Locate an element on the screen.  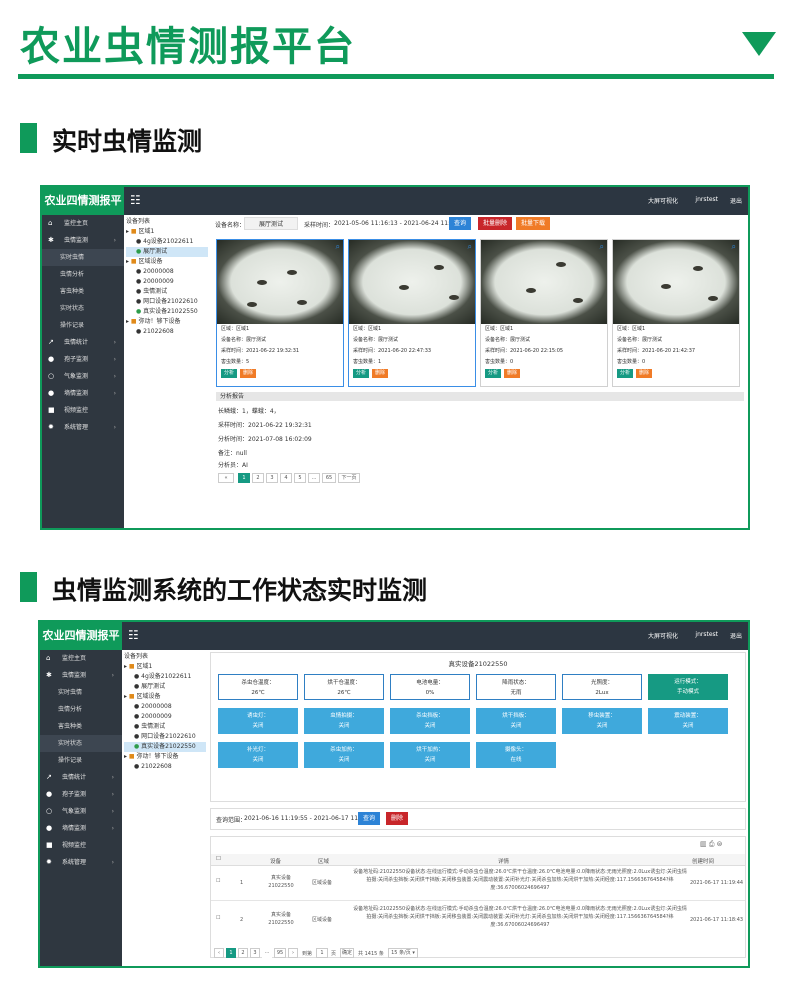
col-time: 创建时间 is located at coordinates (703, 861).